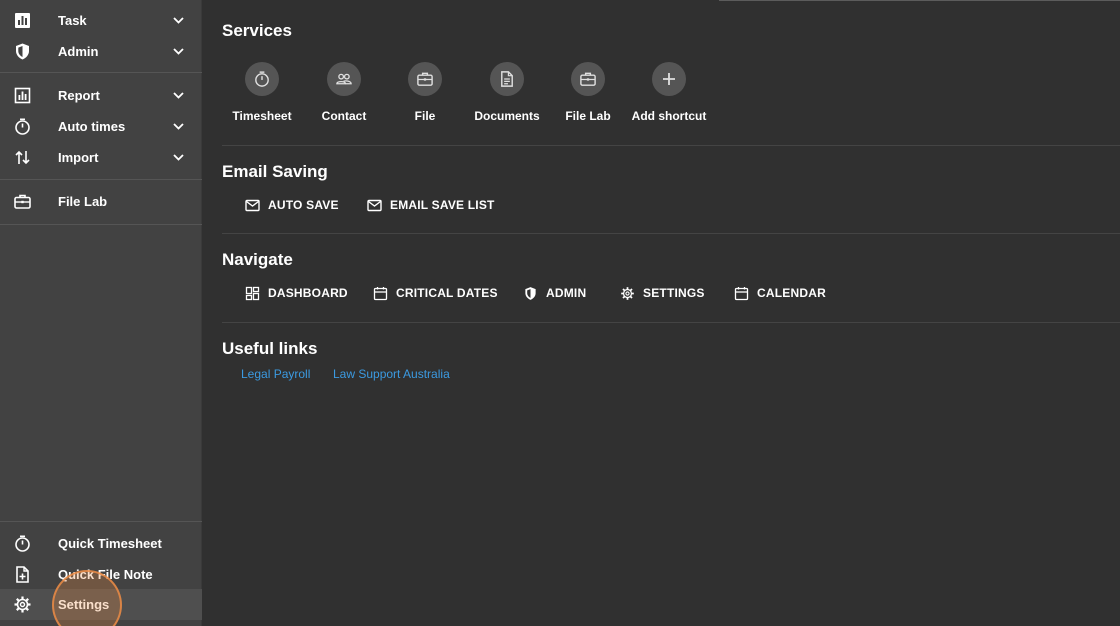 This screenshot has width=1120, height=626. What do you see at coordinates (425, 116) in the screenshot?
I see `shortcut-label: File` at bounding box center [425, 116].